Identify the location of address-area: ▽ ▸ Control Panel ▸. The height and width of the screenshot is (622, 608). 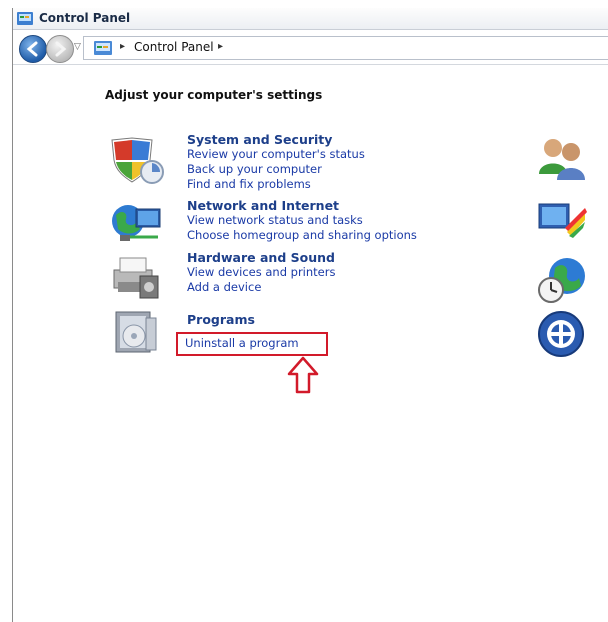
(310, 47).